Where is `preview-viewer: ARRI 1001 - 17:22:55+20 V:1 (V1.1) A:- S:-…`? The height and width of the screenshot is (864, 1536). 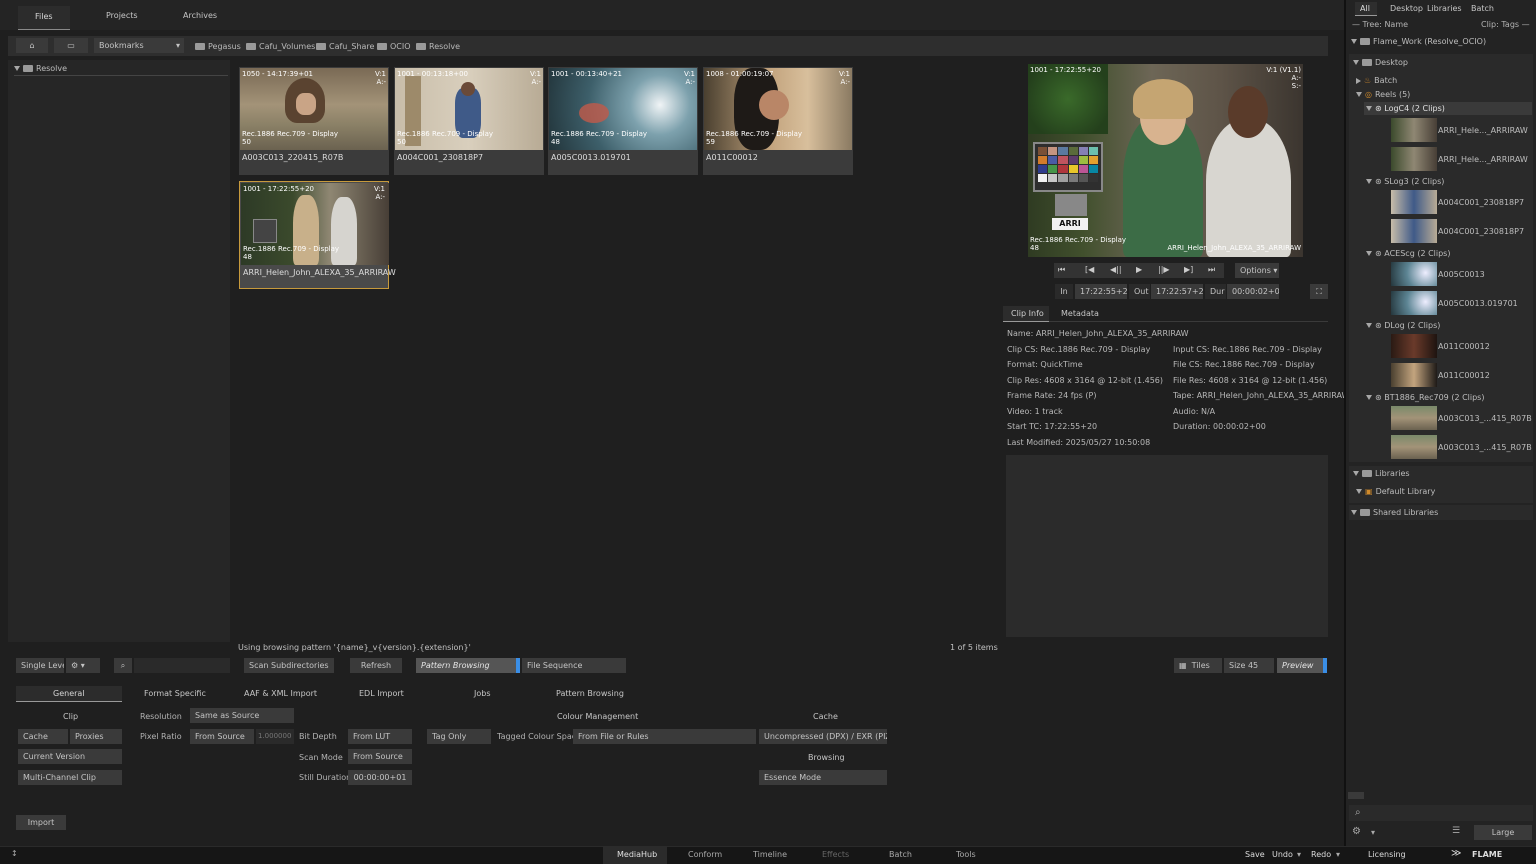 preview-viewer: ARRI 1001 - 17:22:55+20 V:1 (V1.1) A:- S:-… is located at coordinates (1165, 160).